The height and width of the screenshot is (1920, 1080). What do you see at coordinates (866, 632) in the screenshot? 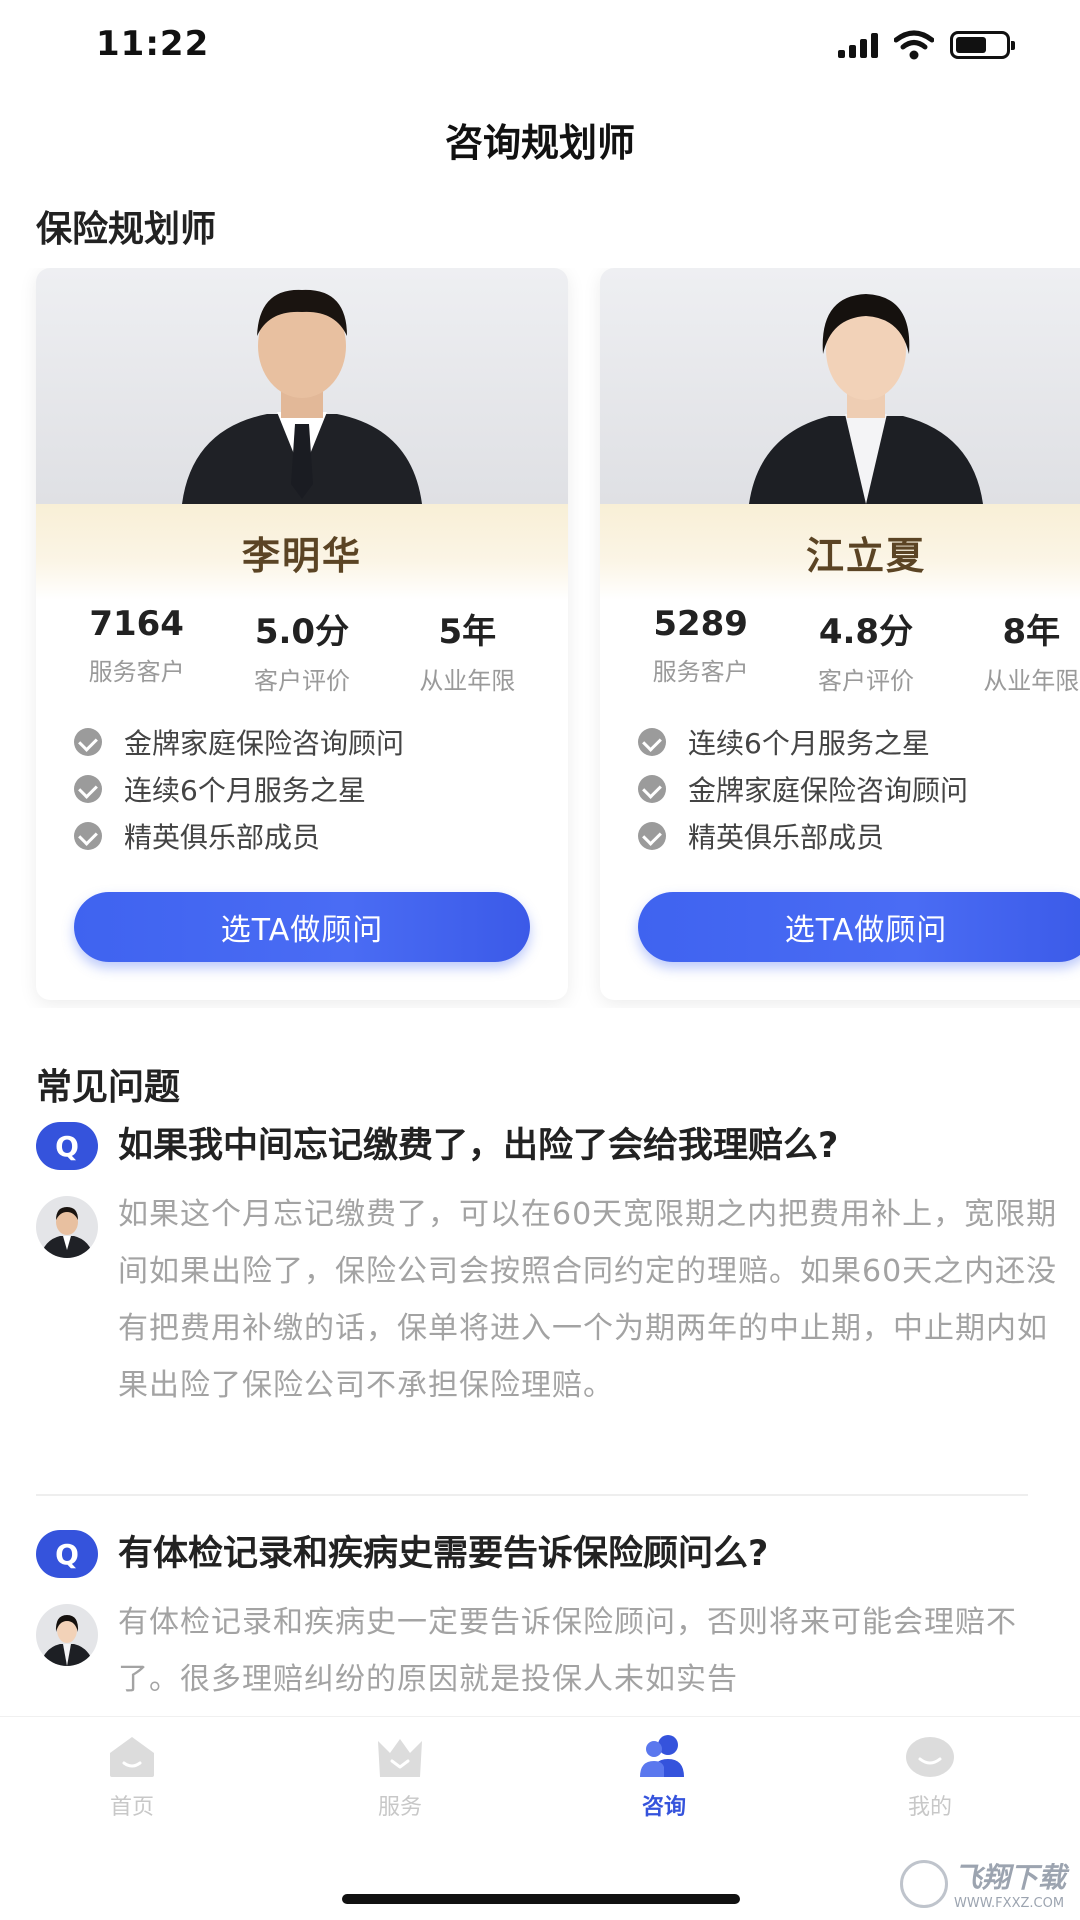
I see `stat-value: 4.8分` at bounding box center [866, 632].